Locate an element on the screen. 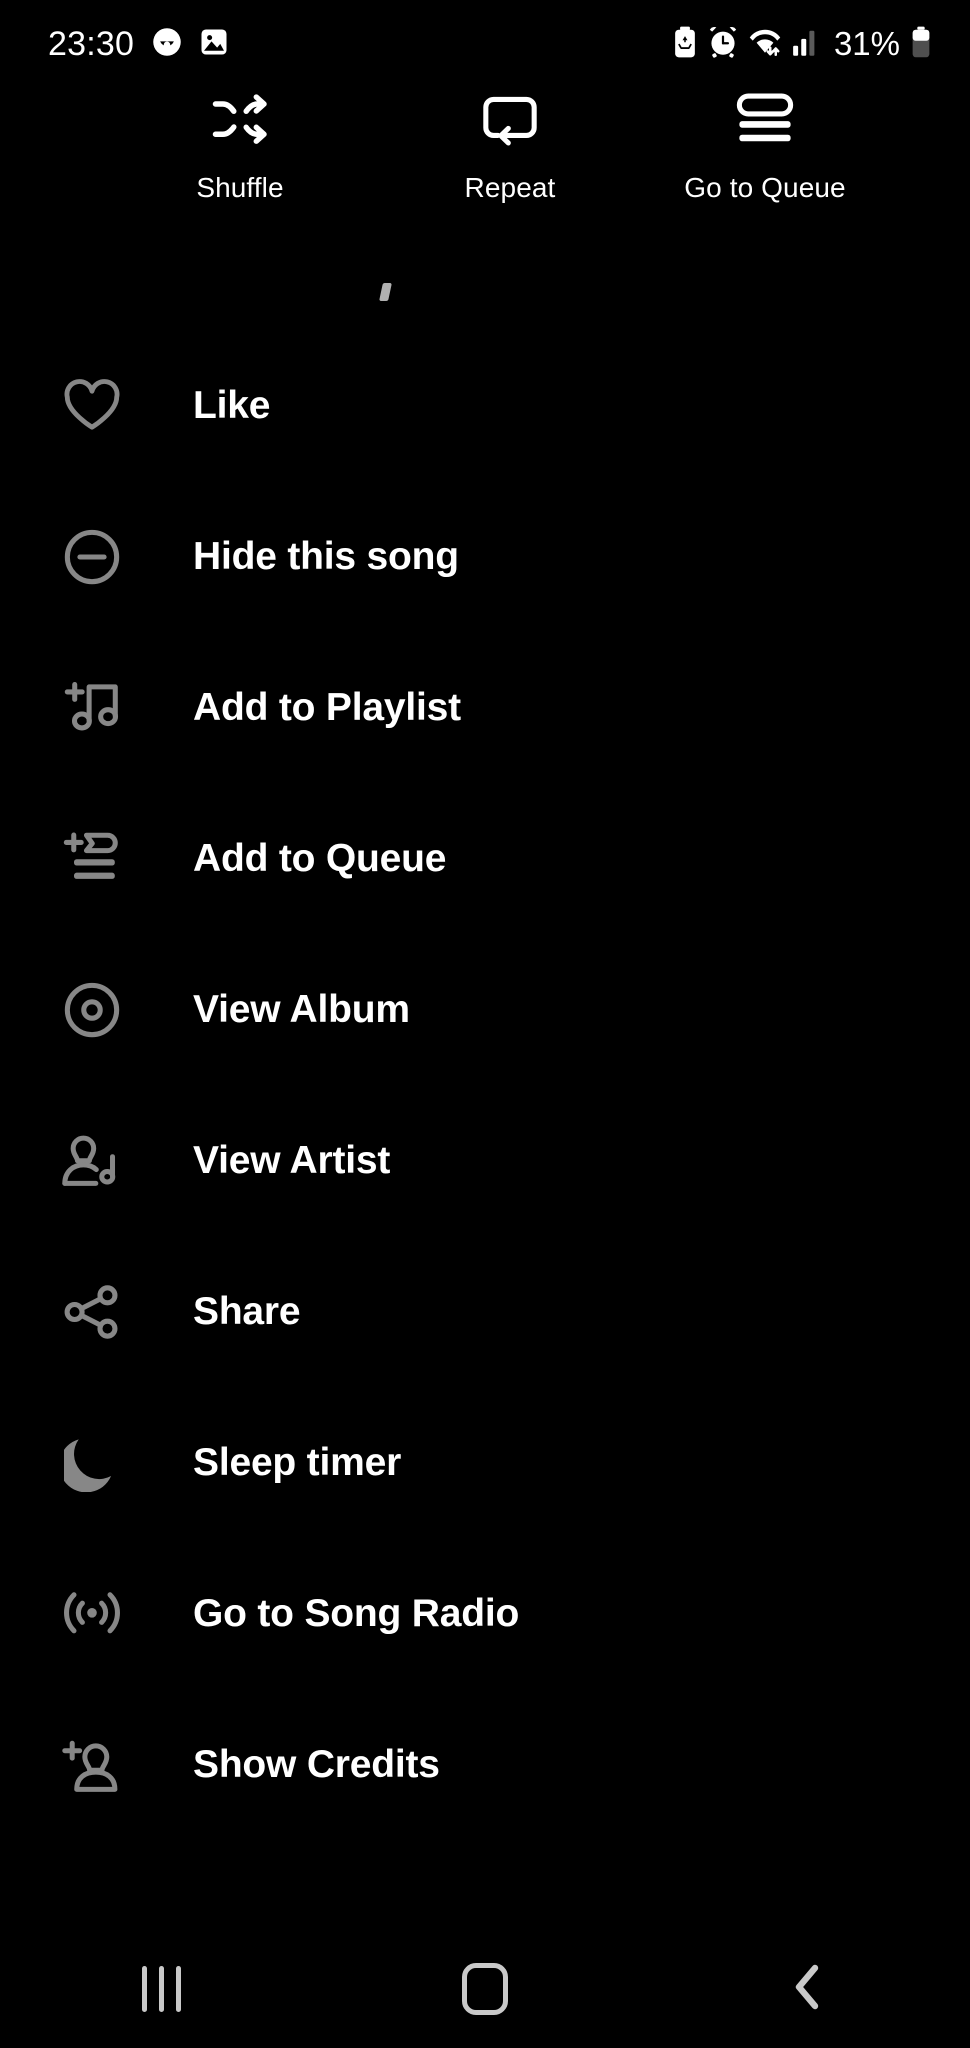 The image size is (970, 2048). image-gallery-icon is located at coordinates (214, 44).